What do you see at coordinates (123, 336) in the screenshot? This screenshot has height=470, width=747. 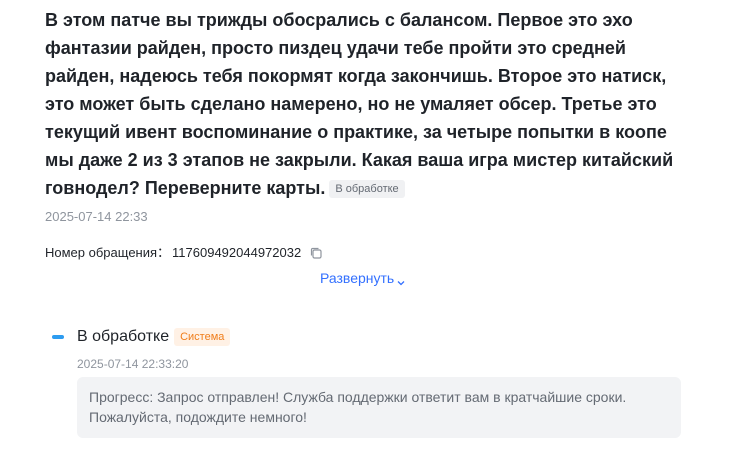 I see `timeline-status-title: В обработке` at bounding box center [123, 336].